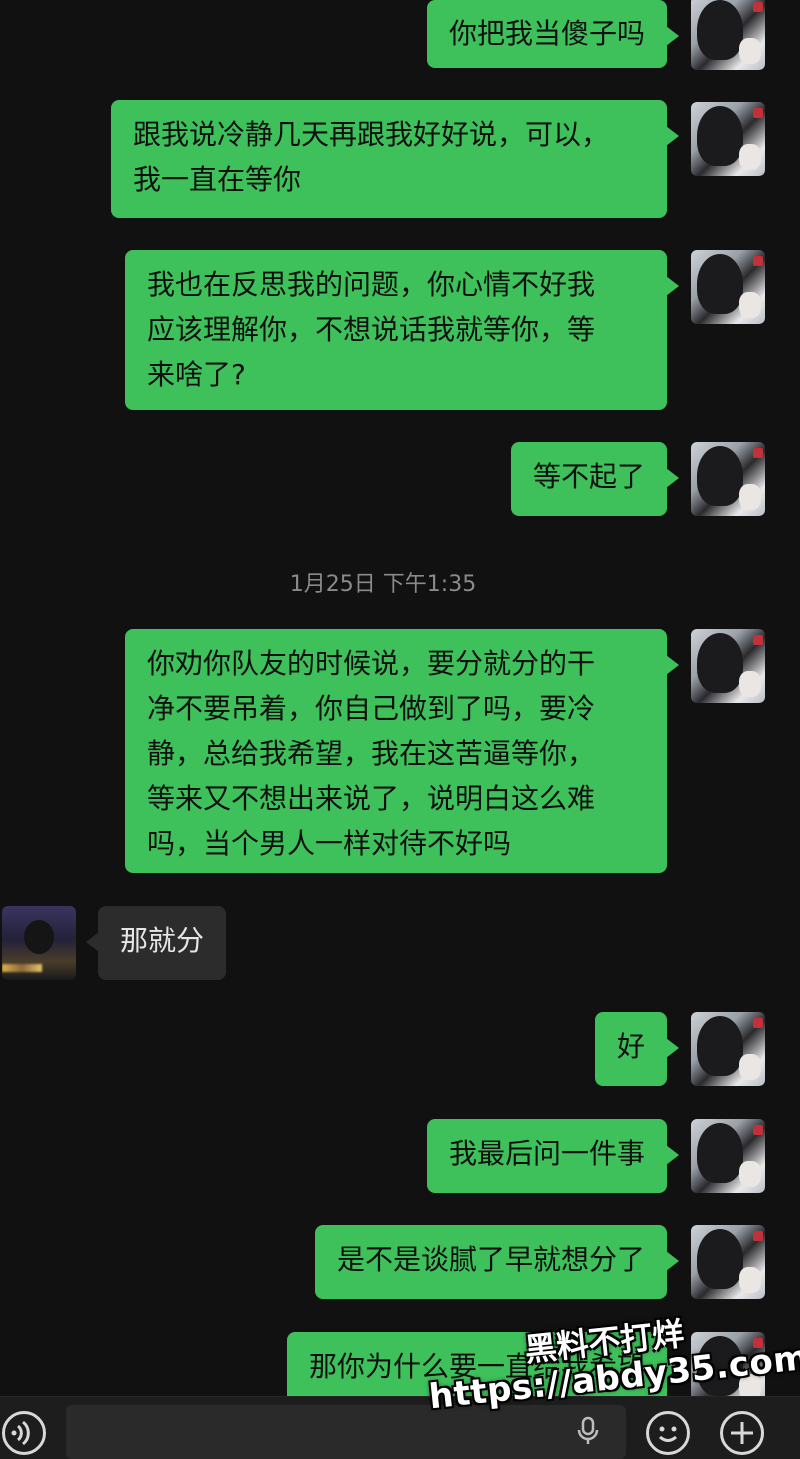  I want to click on message-text-line: 吗，当个男人一样对待不好吗, so click(329, 843).